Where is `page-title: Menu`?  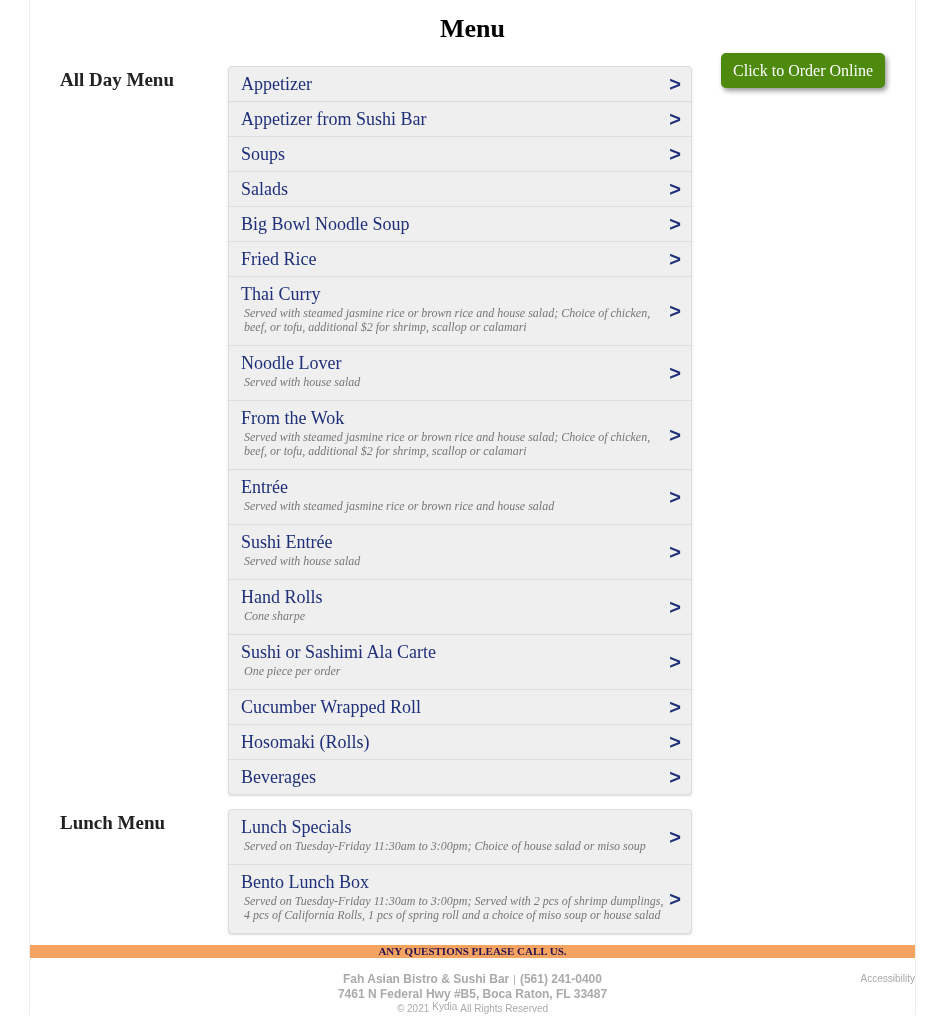
page-title: Menu is located at coordinates (472, 29).